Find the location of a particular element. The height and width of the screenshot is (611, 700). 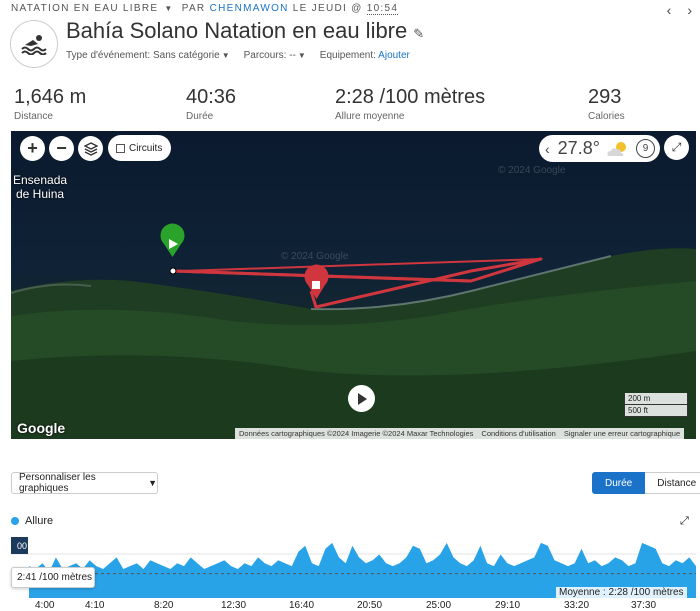

circuits-label: Circuits is located at coordinates (146, 148).